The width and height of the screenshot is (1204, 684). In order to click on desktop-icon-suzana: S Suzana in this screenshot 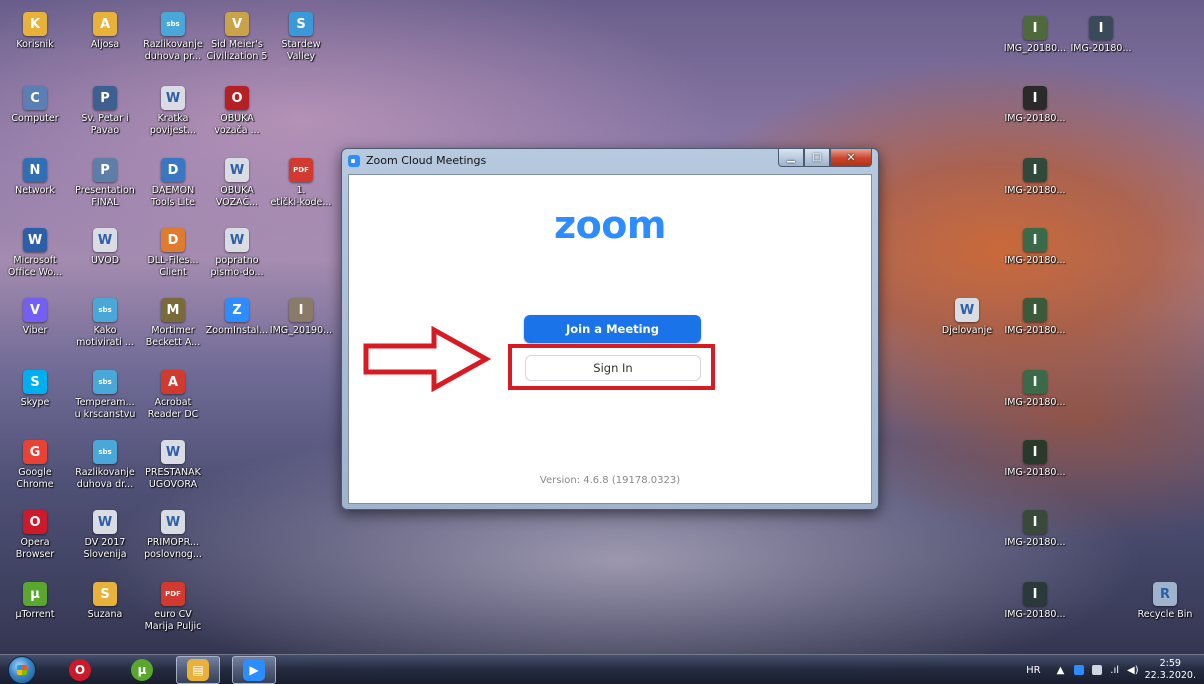, I will do `click(105, 601)`.